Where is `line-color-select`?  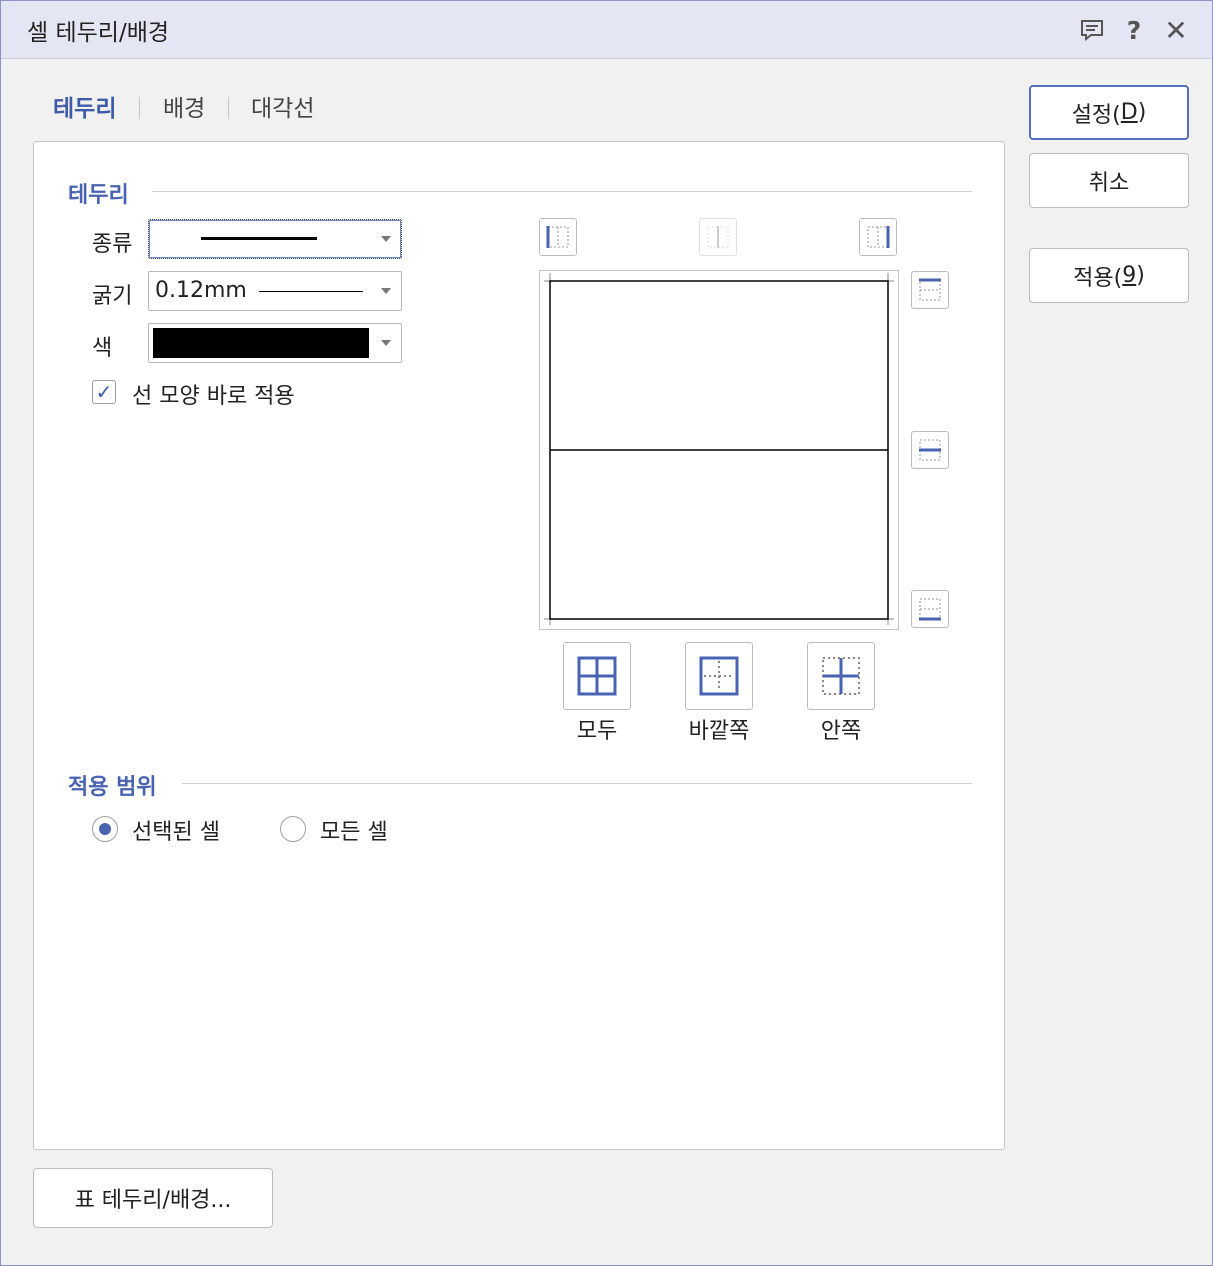
line-color-select is located at coordinates (275, 343).